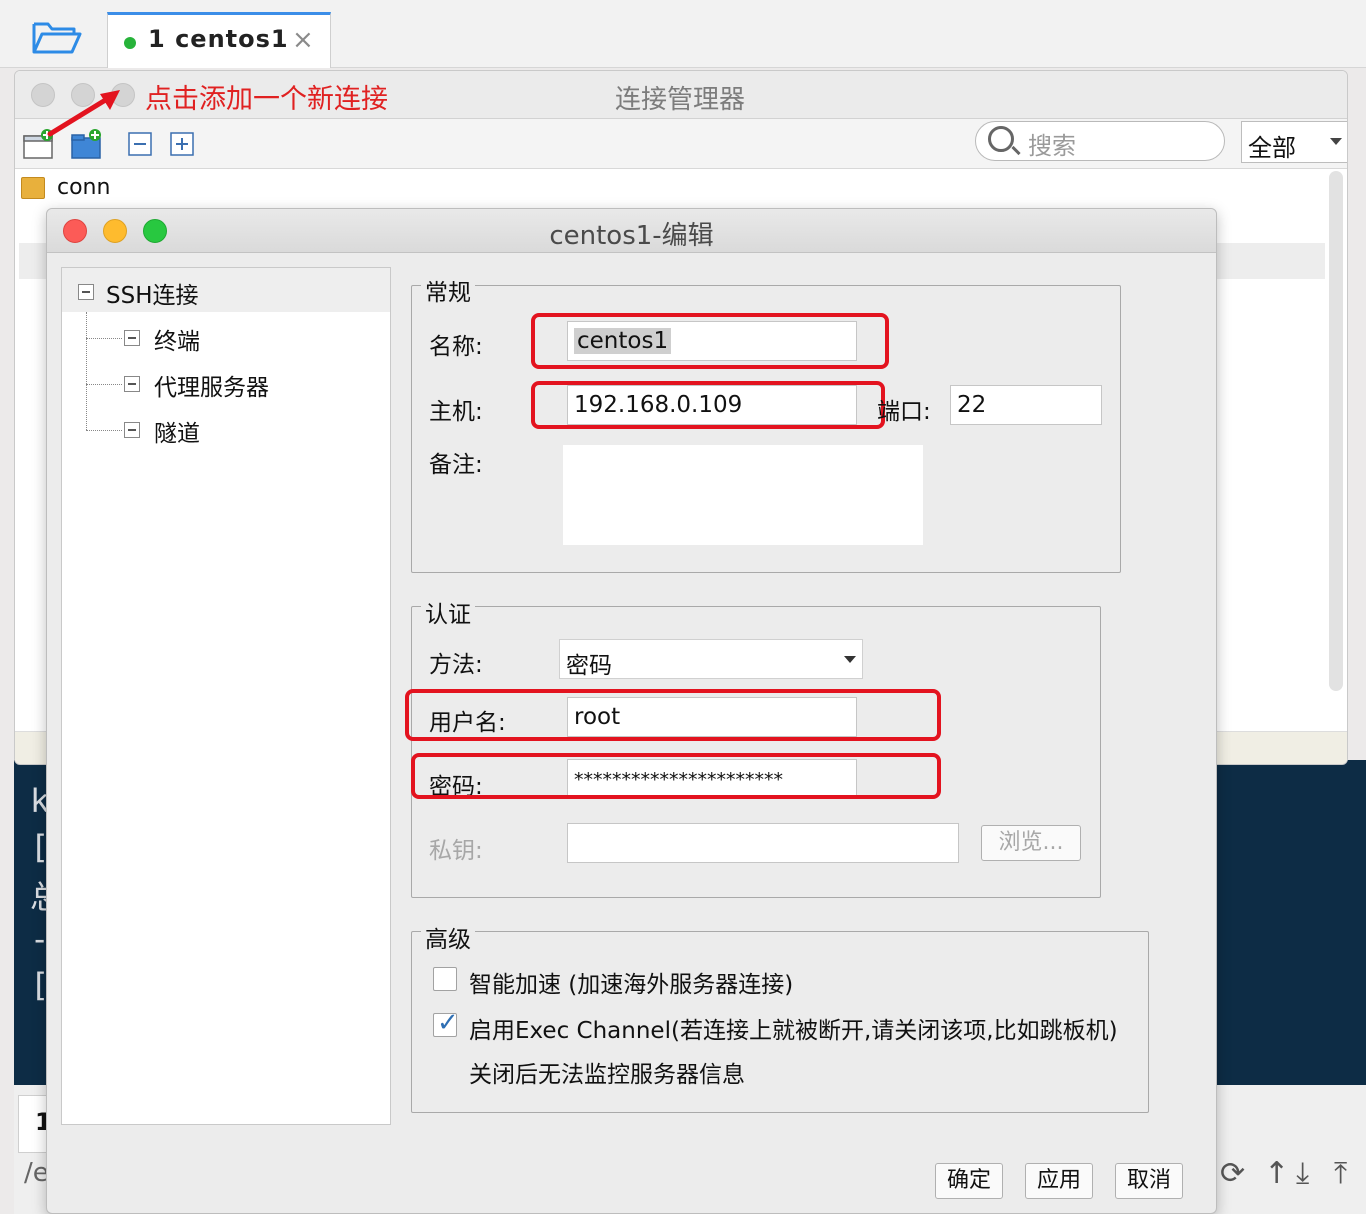 The width and height of the screenshot is (1366, 1214). Describe the element at coordinates (152, 296) in the screenshot. I see `nav-item-label: SSH连接` at that location.